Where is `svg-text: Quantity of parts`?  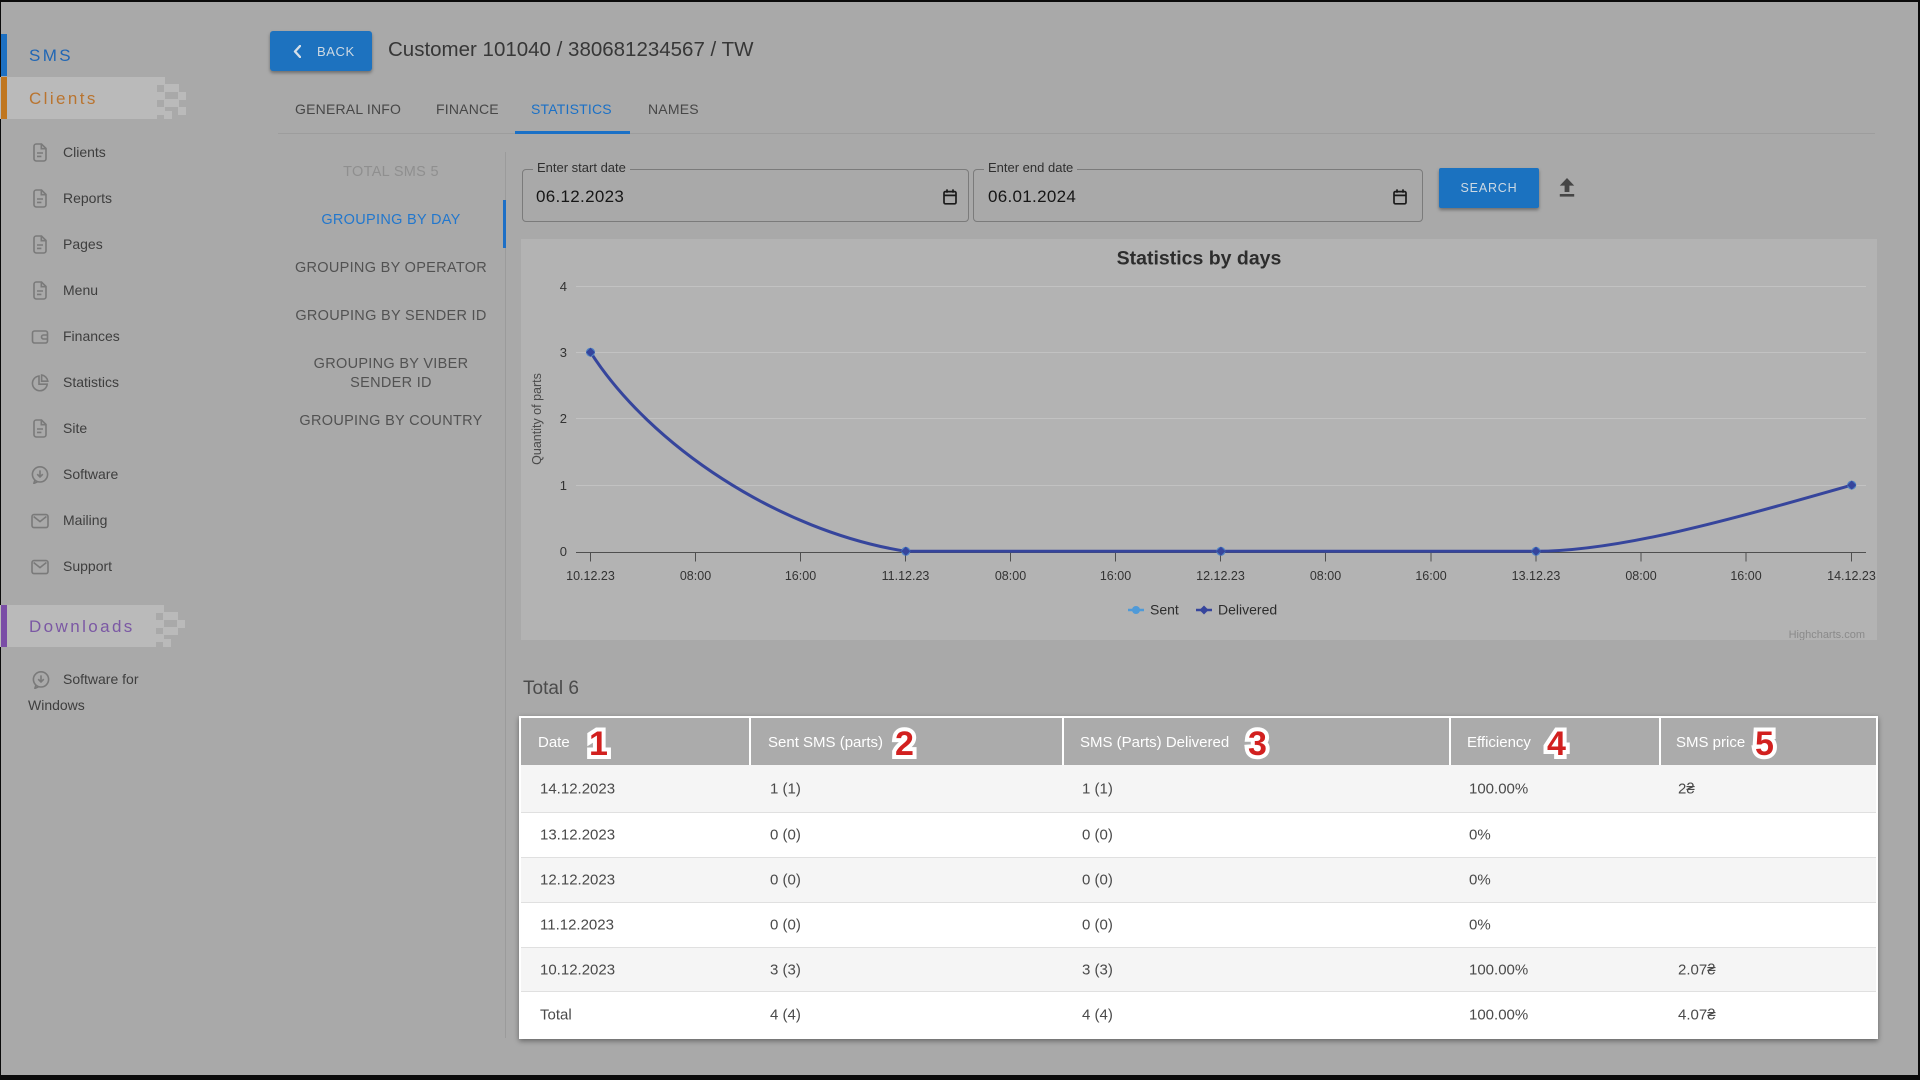
svg-text: Quantity of parts is located at coordinates (537, 419).